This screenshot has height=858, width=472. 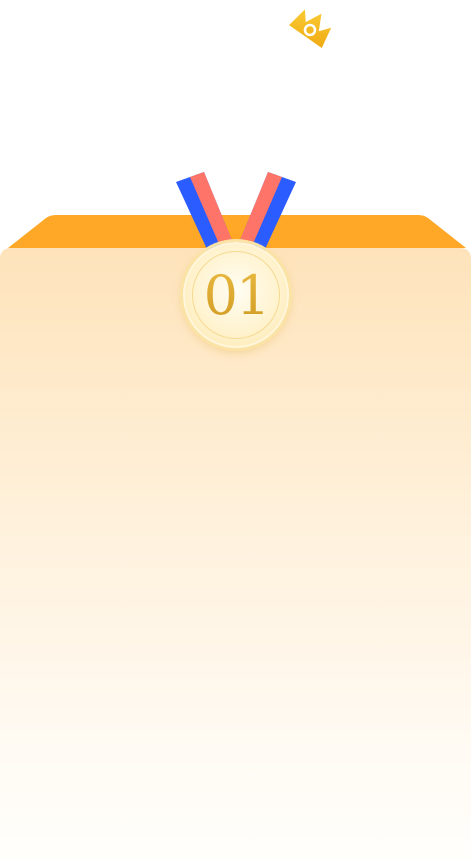 I want to click on medal-rank-number: 01, so click(x=236, y=295).